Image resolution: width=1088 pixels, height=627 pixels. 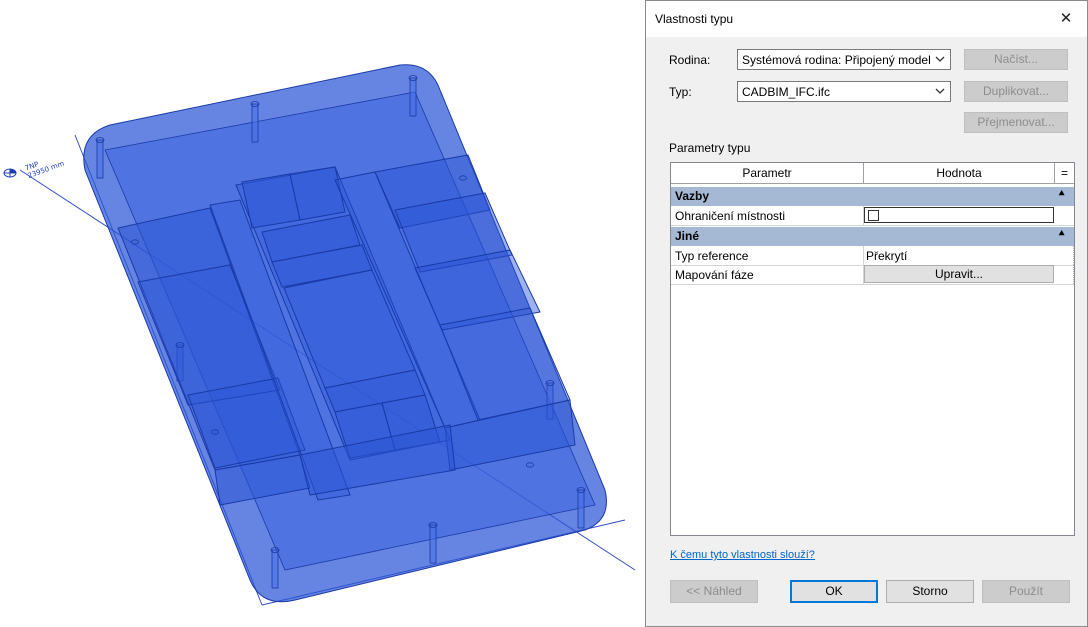 I want to click on group-name: Vazby, so click(x=692, y=196).